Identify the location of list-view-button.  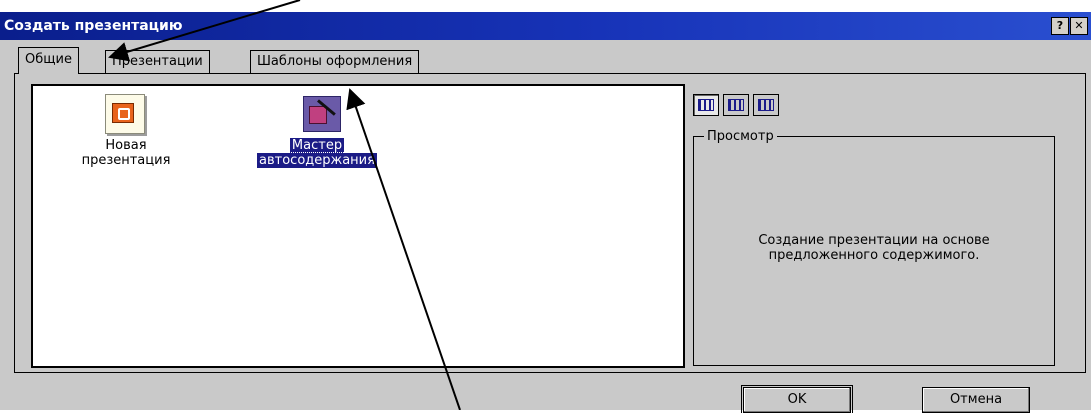
(736, 105).